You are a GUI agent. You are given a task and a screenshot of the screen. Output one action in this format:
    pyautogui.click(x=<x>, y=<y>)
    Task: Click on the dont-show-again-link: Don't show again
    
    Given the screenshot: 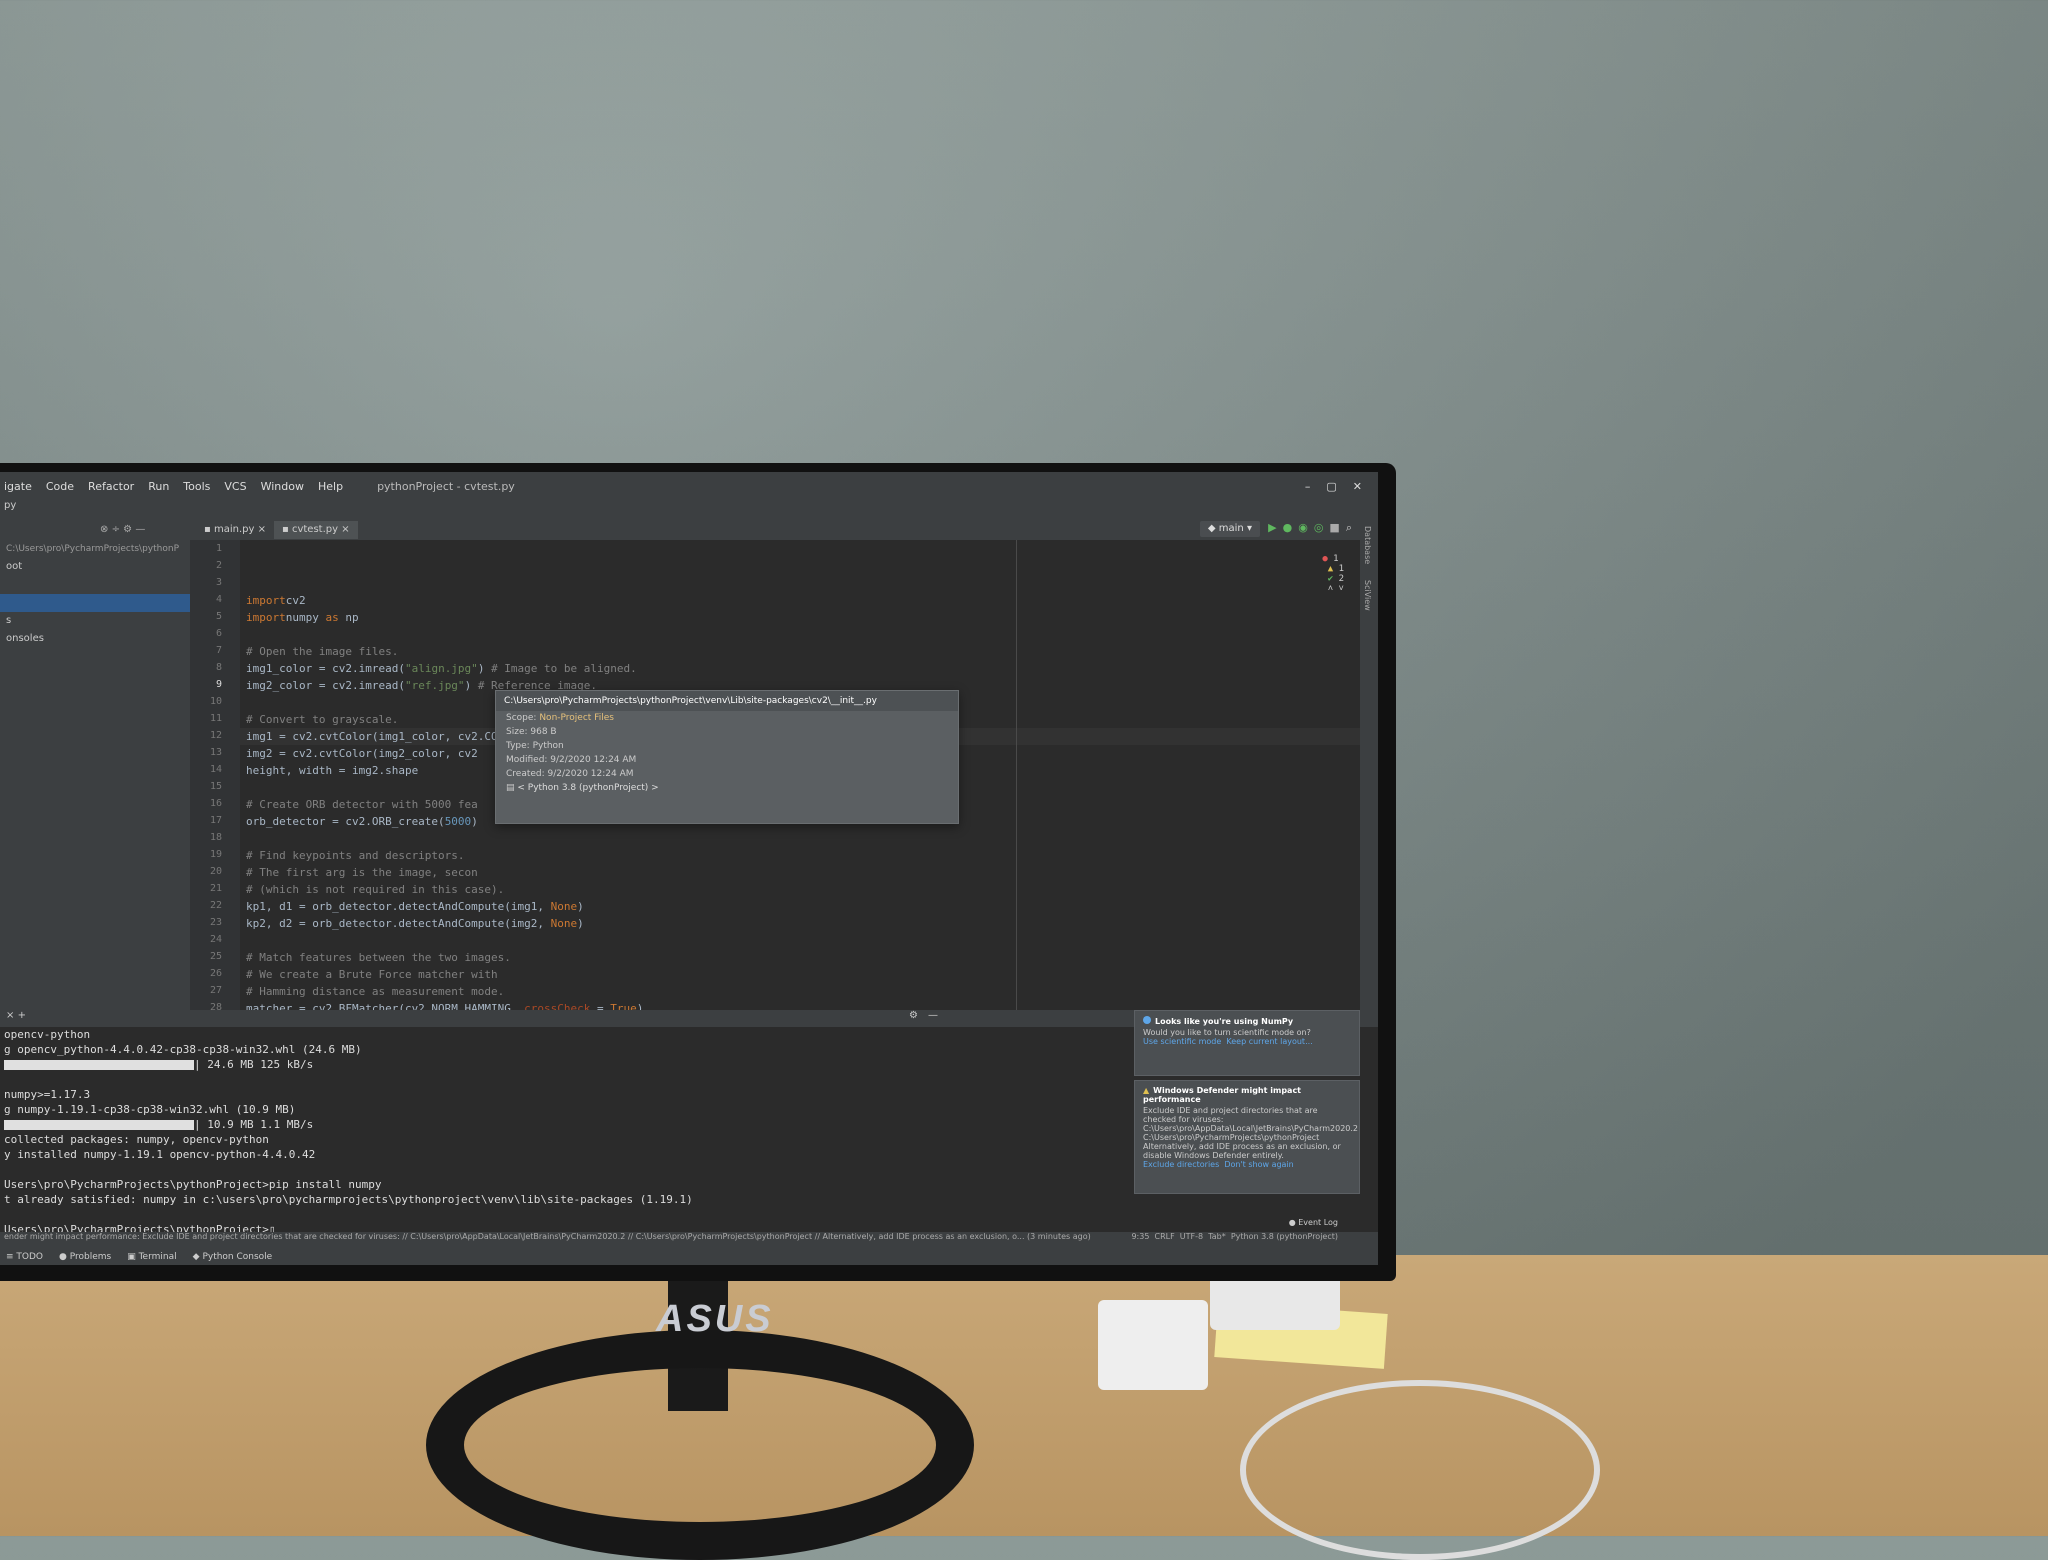 What is the action you would take?
    pyautogui.click(x=1258, y=1164)
    